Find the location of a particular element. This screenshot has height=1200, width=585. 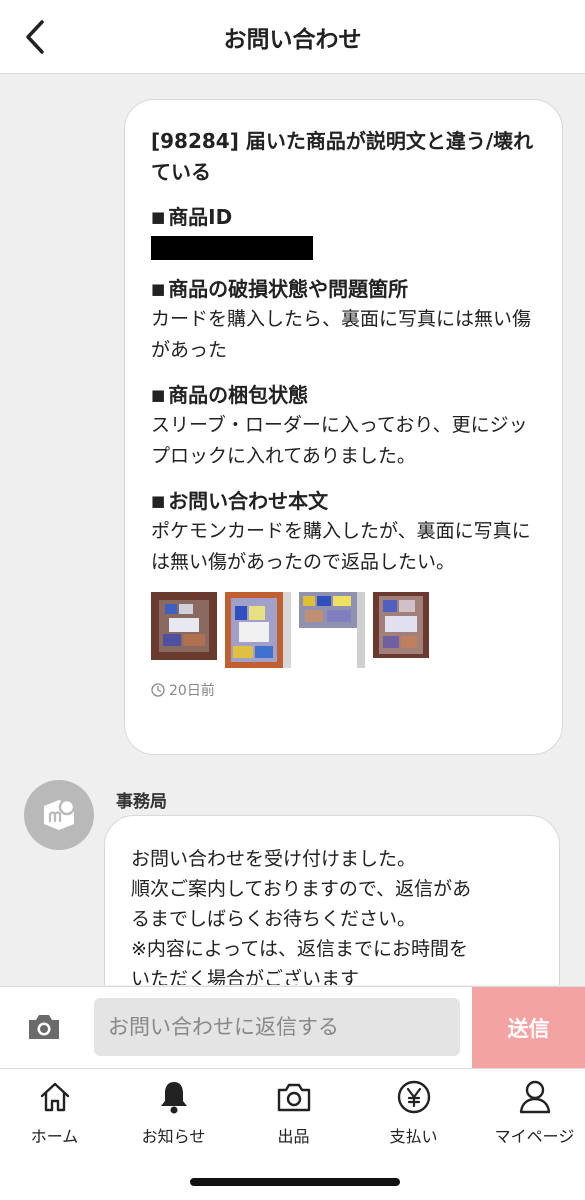

section-heading-item-id: ■ 商品ID is located at coordinates (344, 217).